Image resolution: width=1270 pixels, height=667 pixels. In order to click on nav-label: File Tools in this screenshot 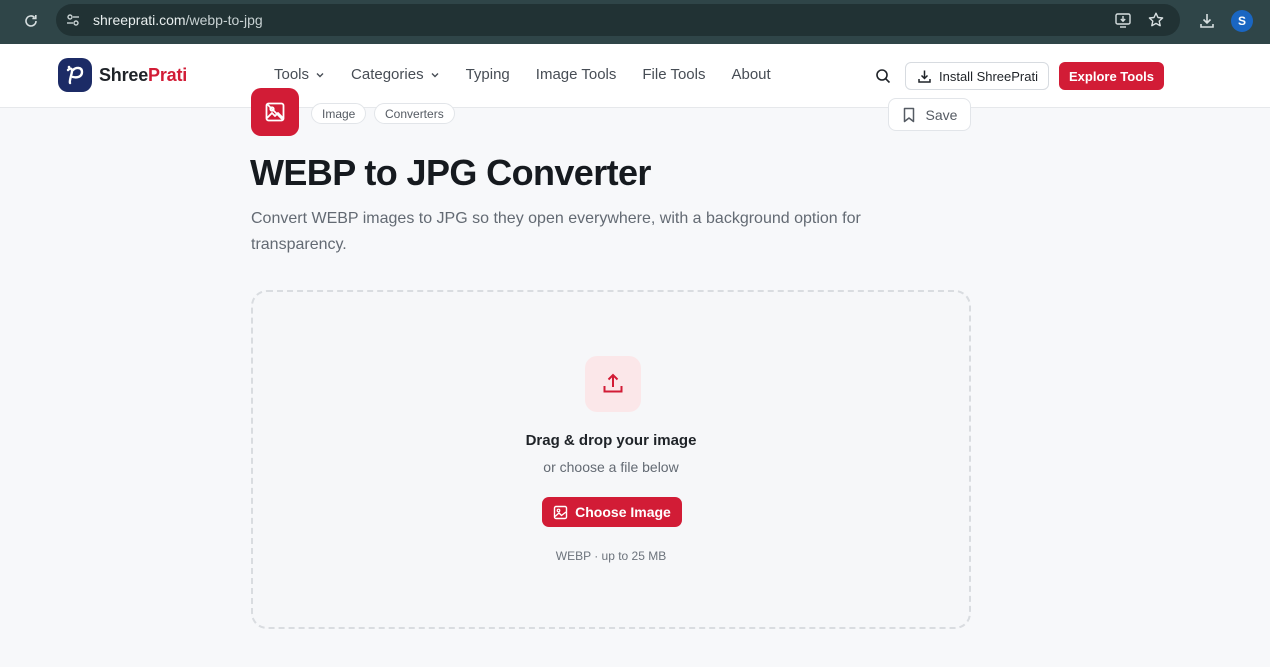, I will do `click(674, 74)`.